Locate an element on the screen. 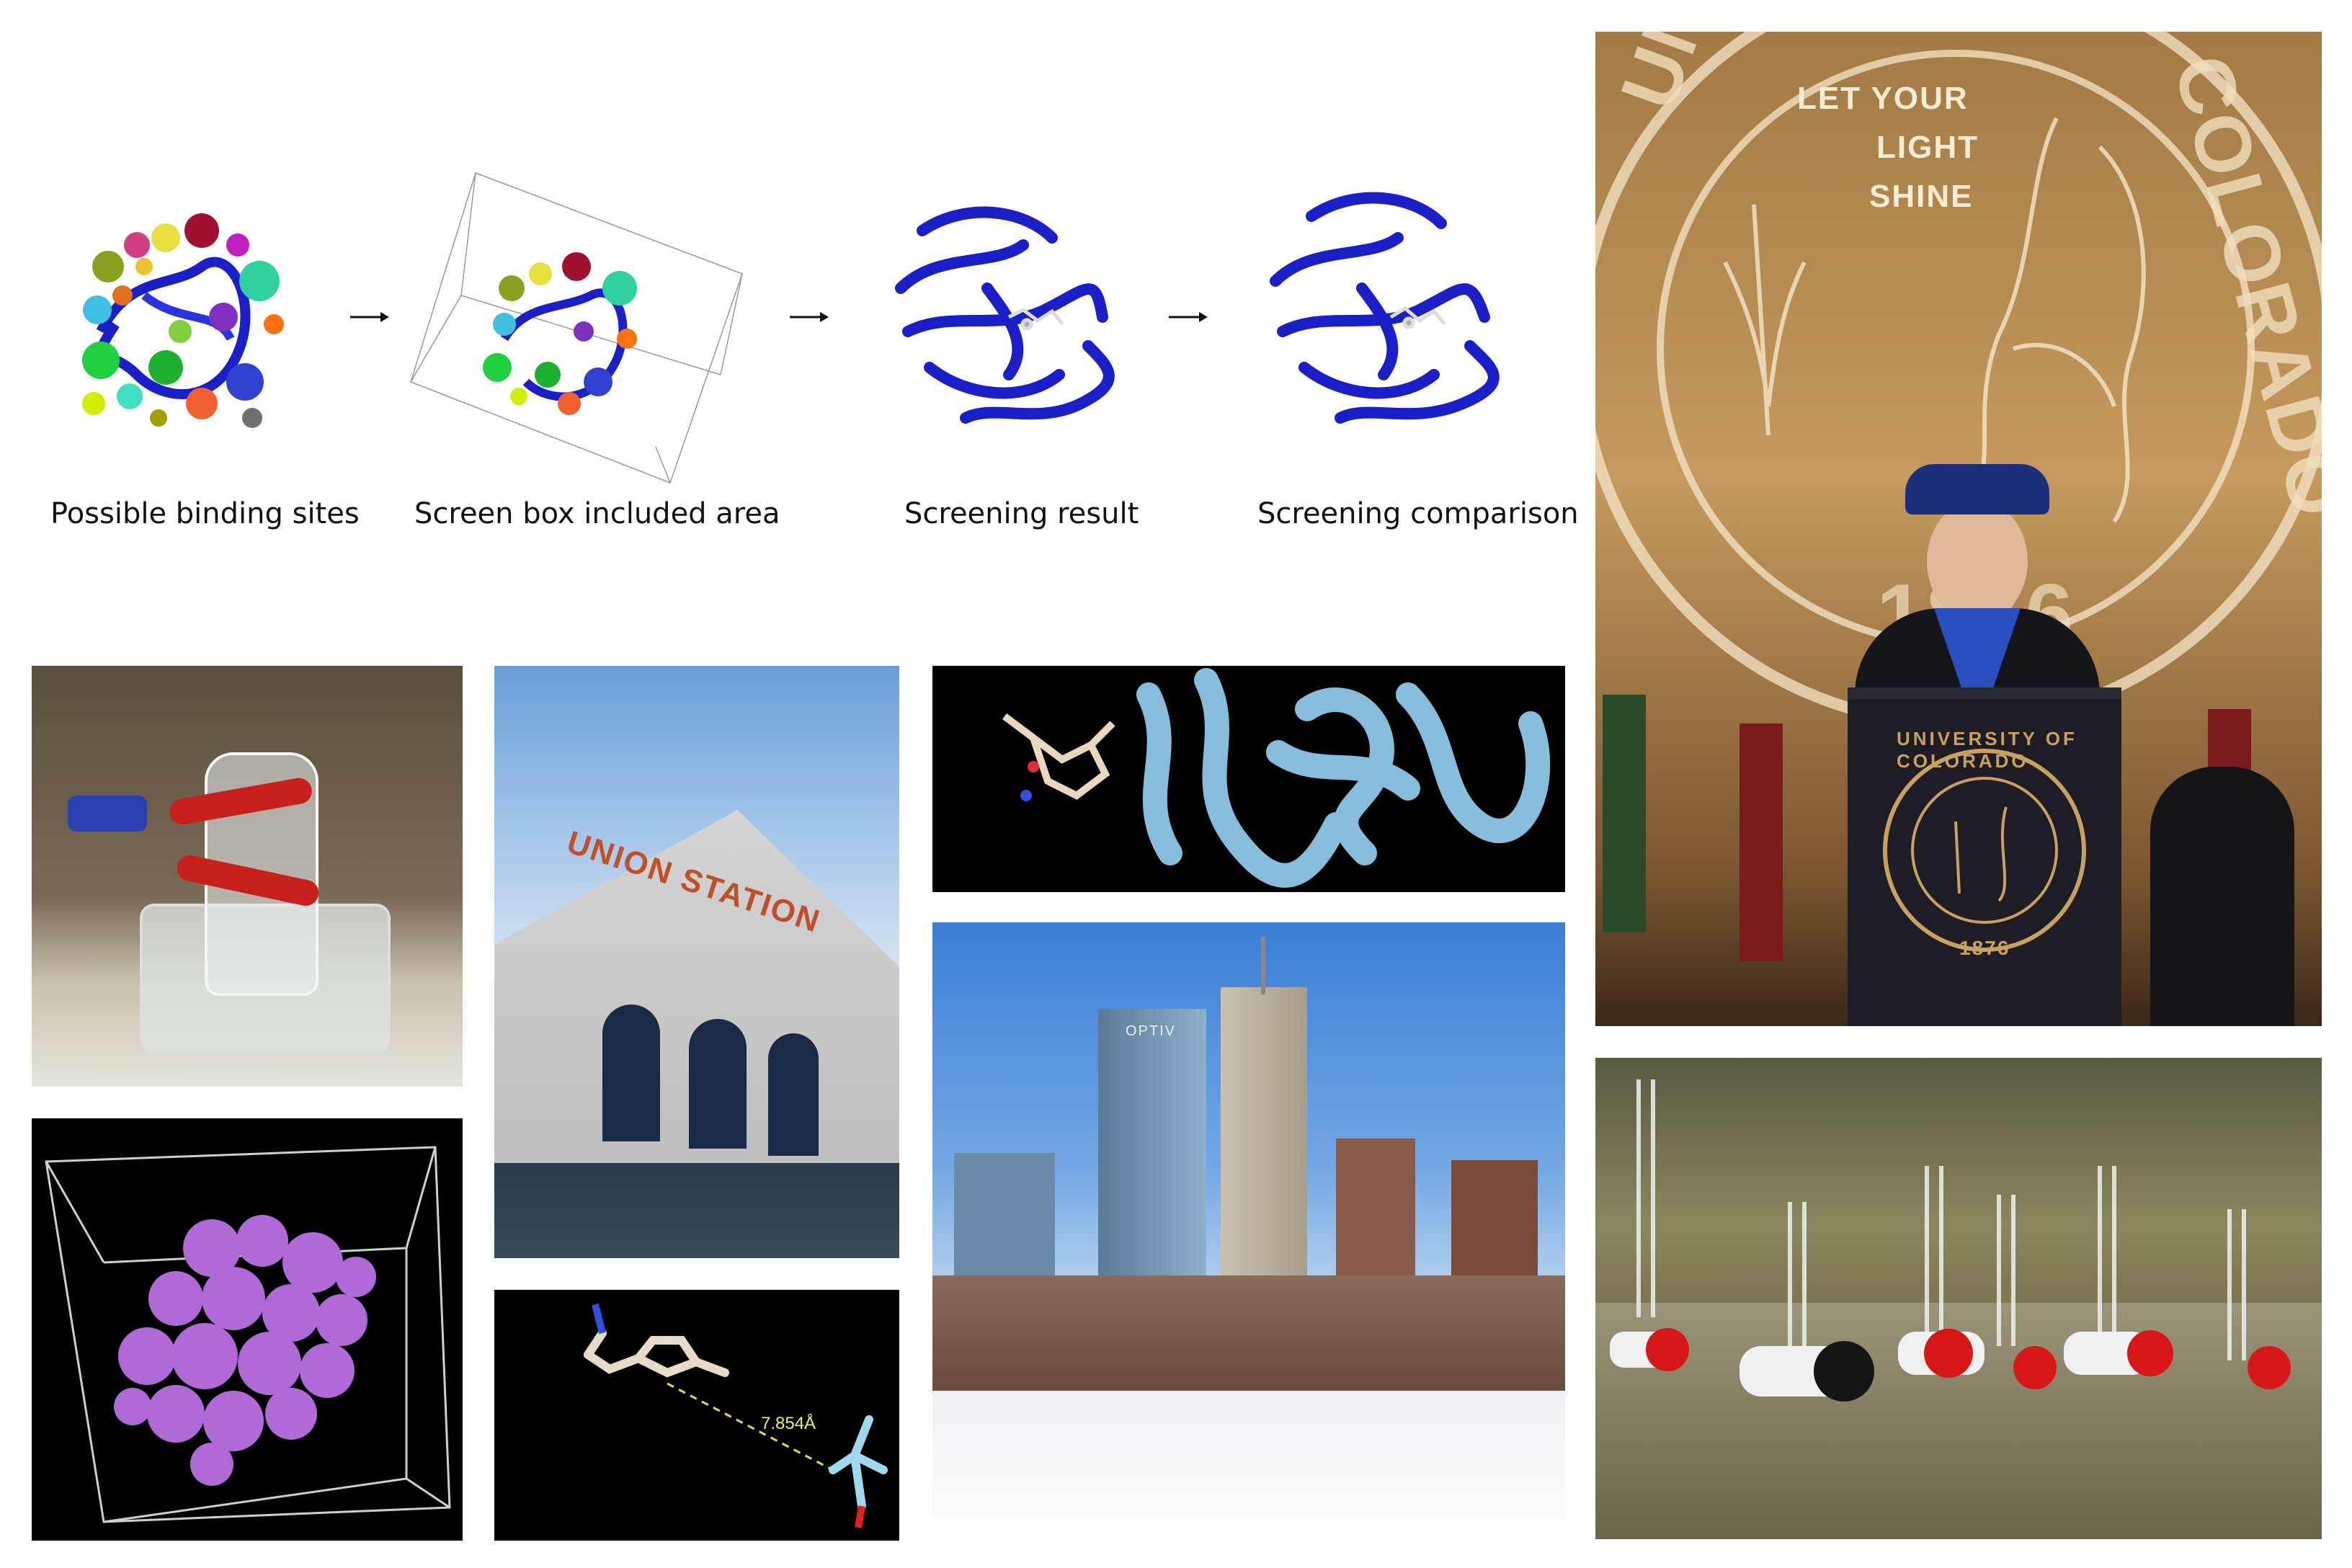 This screenshot has height=1568, width=2352. binding-site-spheres is located at coordinates (560, 333).